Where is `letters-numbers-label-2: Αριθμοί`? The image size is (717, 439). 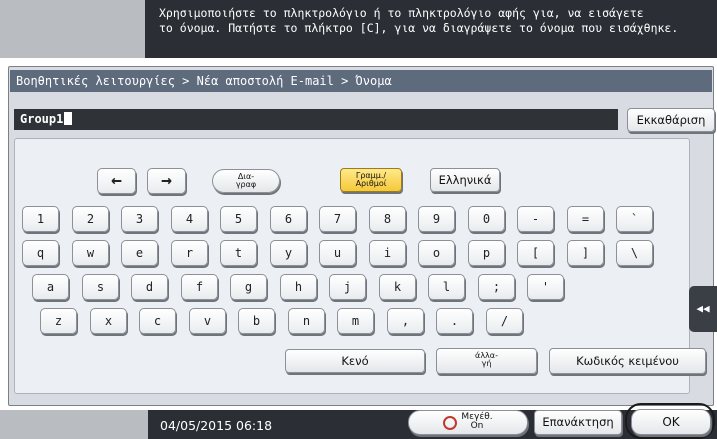
letters-numbers-label-2: Αριθμοί is located at coordinates (371, 183).